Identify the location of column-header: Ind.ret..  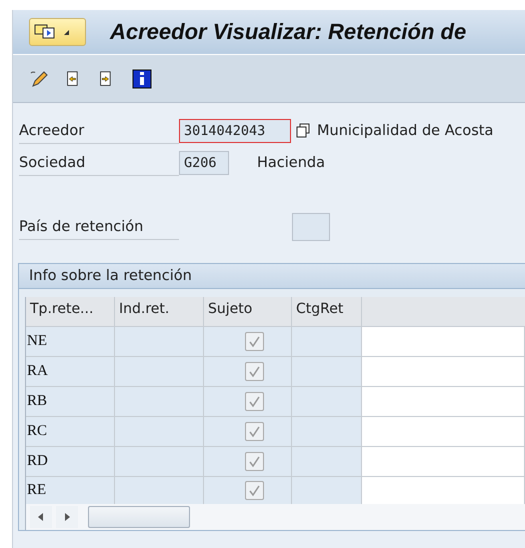
(159, 311).